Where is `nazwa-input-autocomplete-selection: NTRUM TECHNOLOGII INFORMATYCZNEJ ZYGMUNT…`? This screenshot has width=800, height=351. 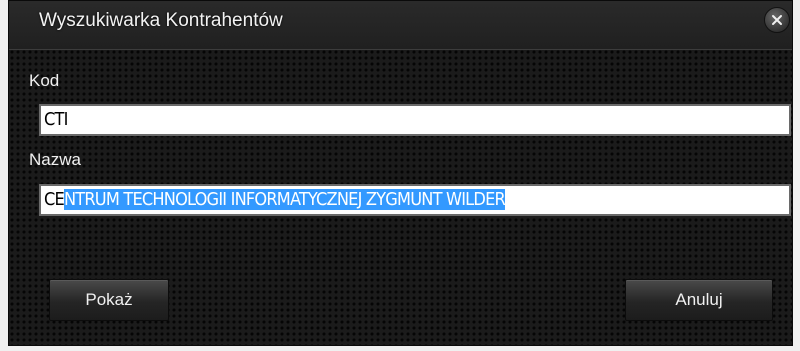 nazwa-input-autocomplete-selection: NTRUM TECHNOLOGII INFORMATYCZNEJ ZYGMUNT… is located at coordinates (284, 199).